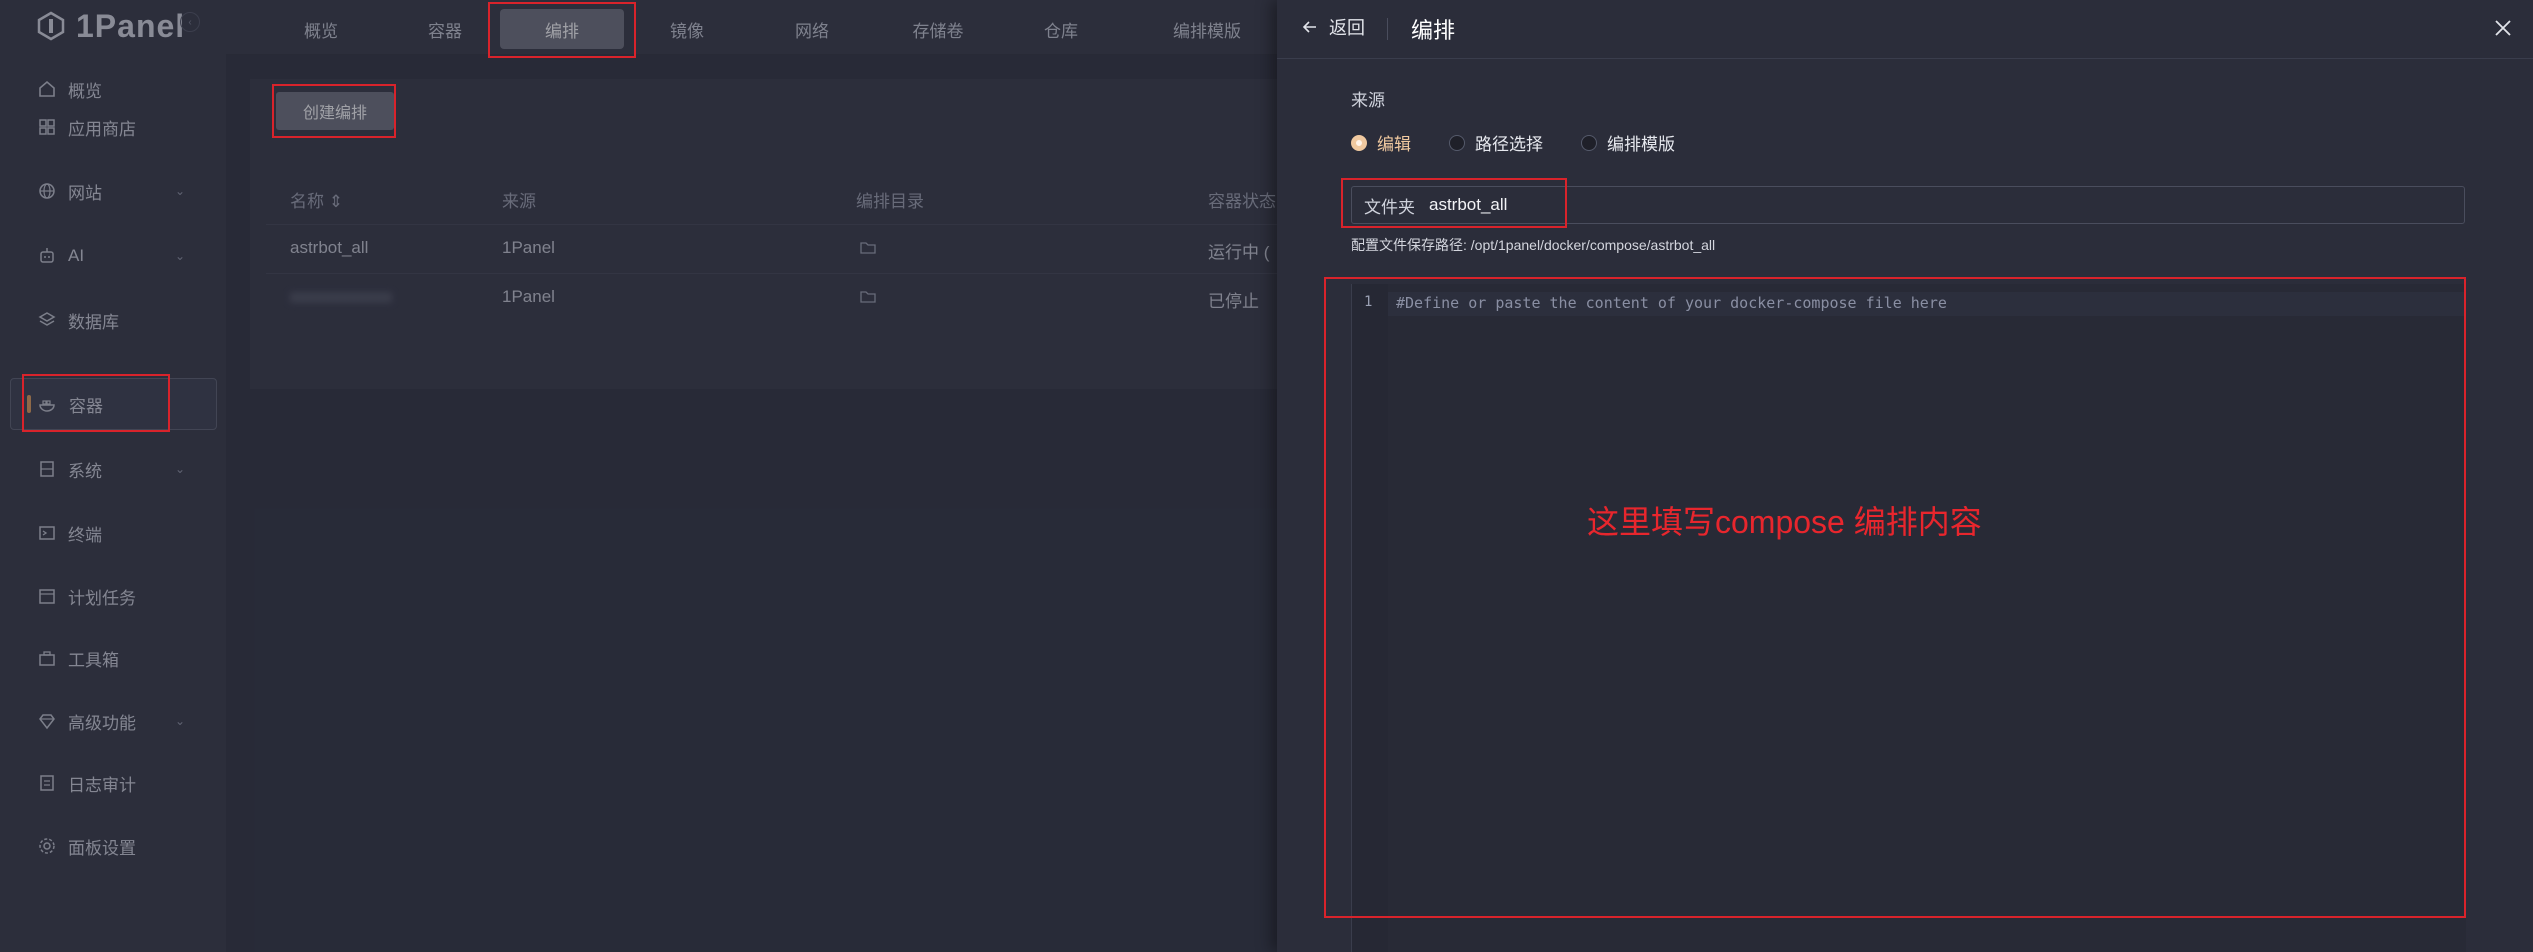 The image size is (2533, 952). Describe the element at coordinates (85, 471) in the screenshot. I see `sidebar-item-label: 系统` at that location.